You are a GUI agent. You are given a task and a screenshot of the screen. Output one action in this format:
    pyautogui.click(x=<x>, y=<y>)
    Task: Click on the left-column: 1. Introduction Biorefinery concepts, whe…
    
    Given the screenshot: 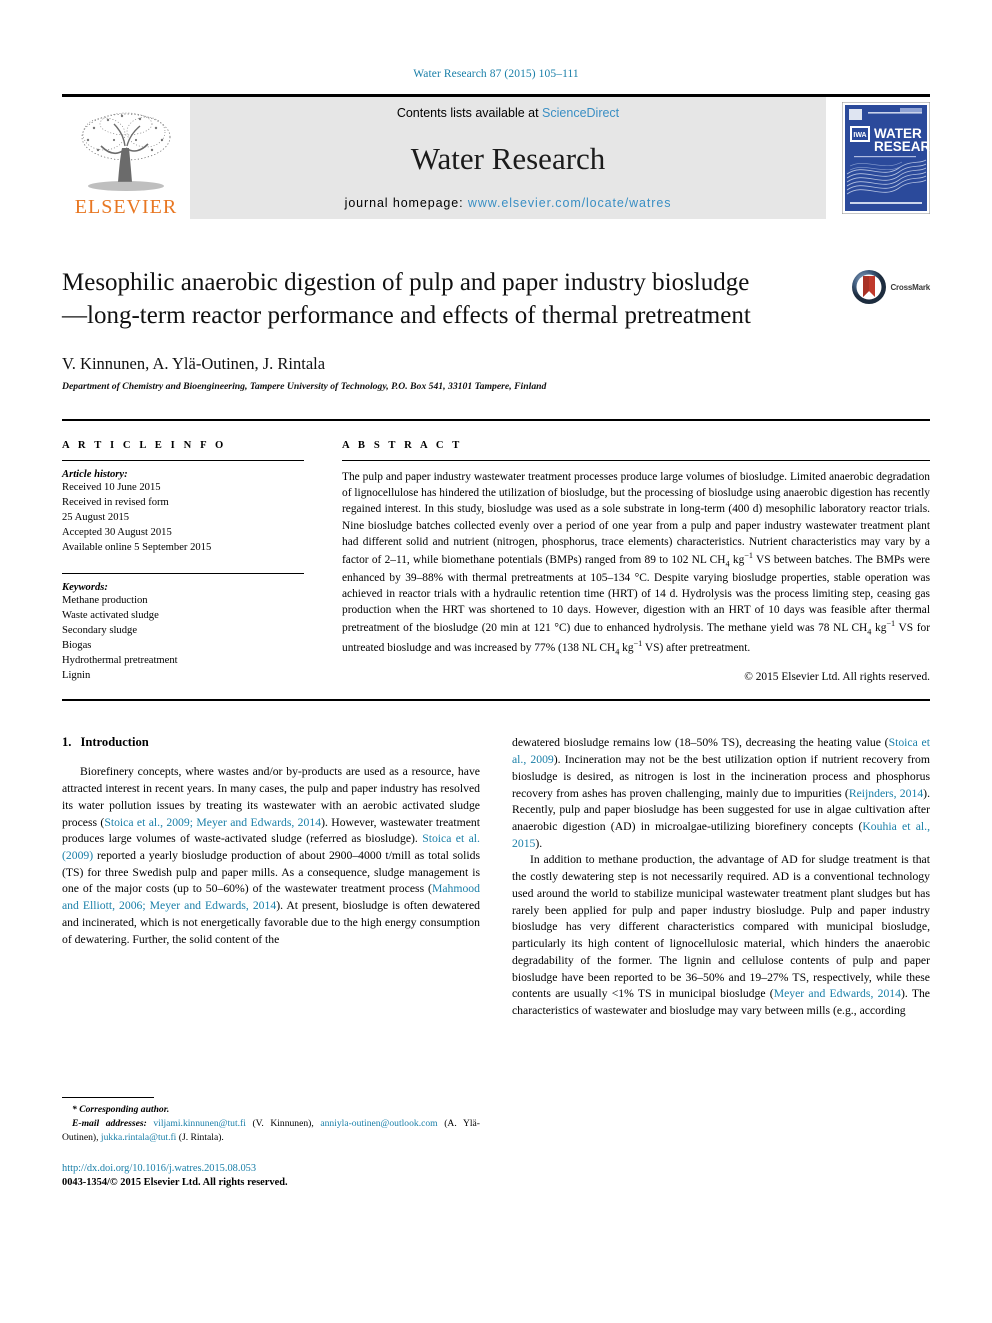 What is the action you would take?
    pyautogui.click(x=271, y=962)
    